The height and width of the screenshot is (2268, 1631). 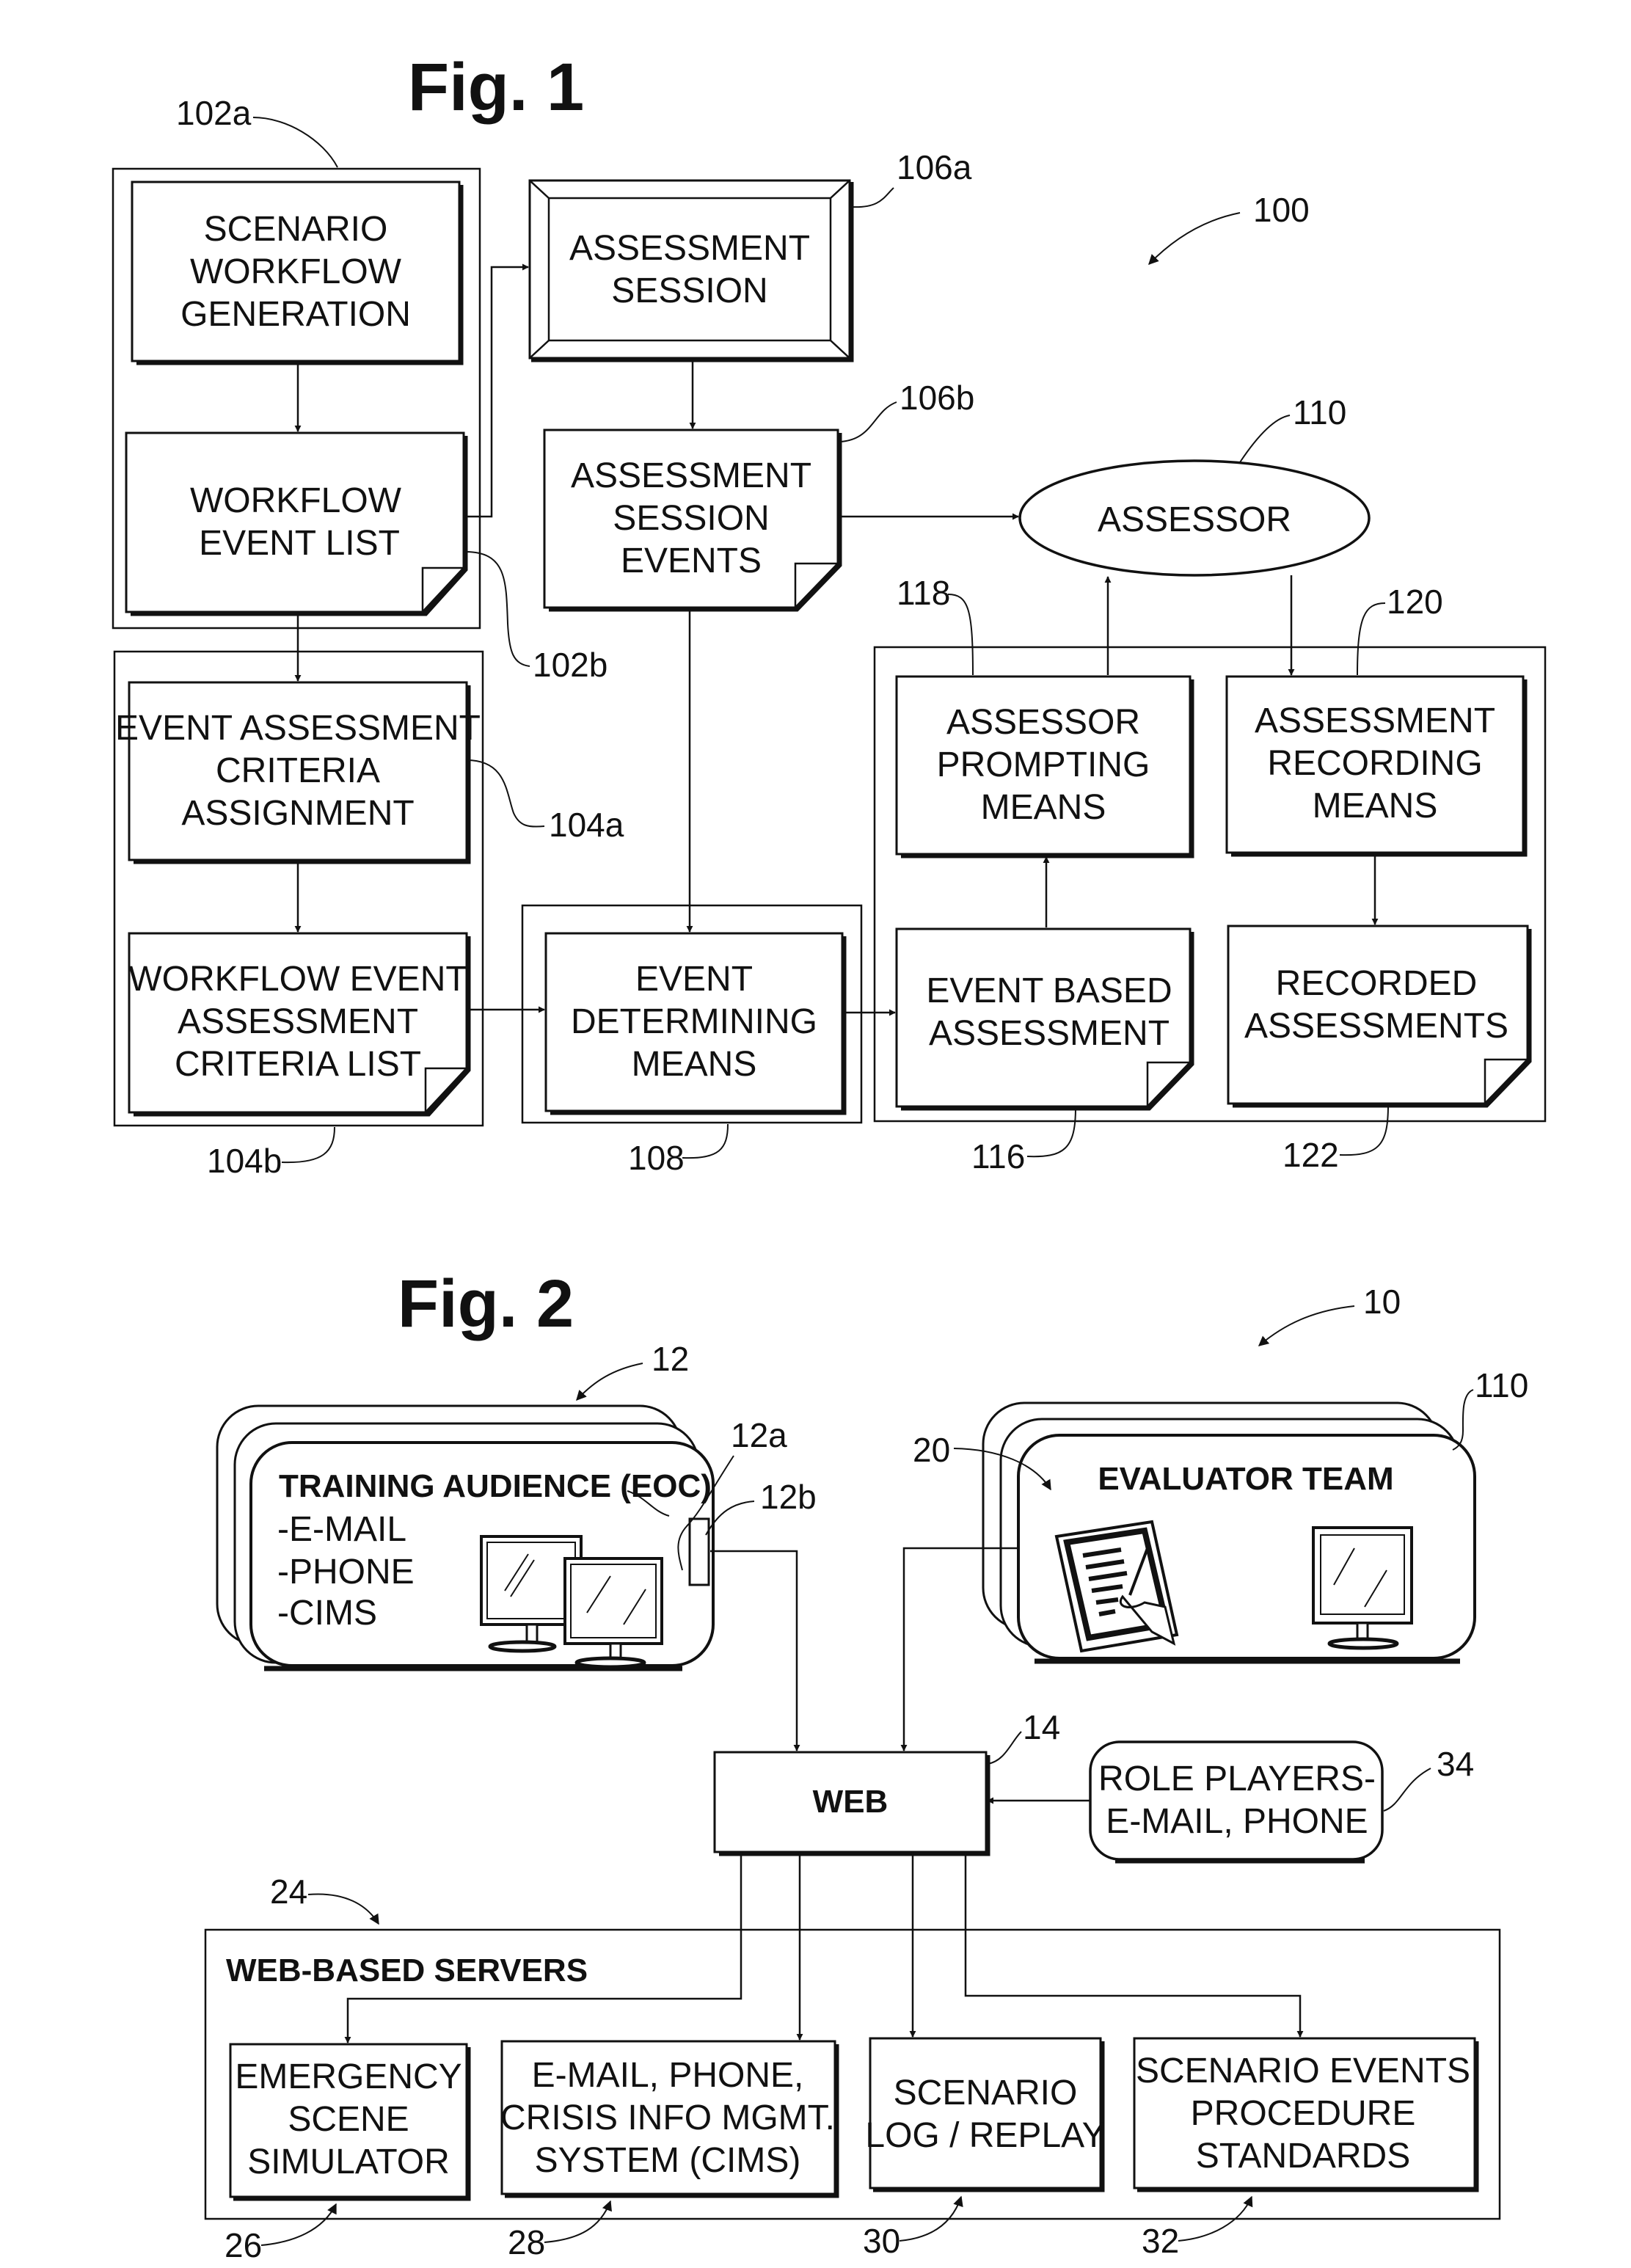 What do you see at coordinates (1382, 1302) in the screenshot?
I see `ref-10: 10` at bounding box center [1382, 1302].